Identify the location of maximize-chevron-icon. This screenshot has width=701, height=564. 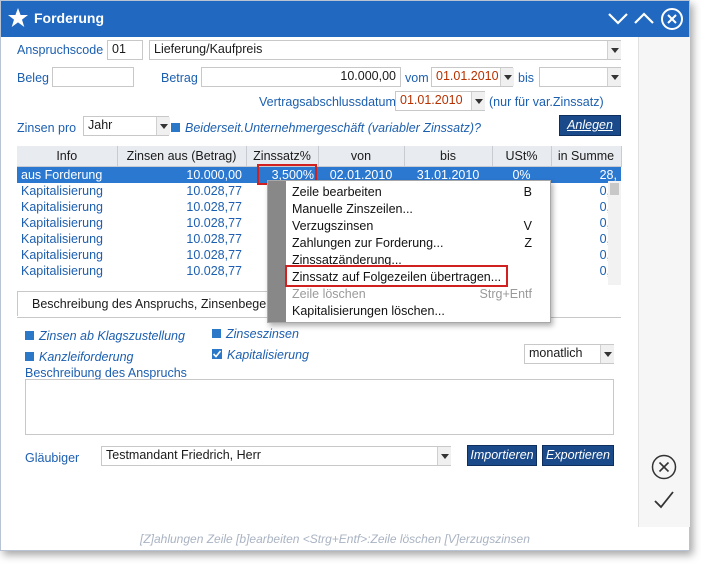
(644, 18).